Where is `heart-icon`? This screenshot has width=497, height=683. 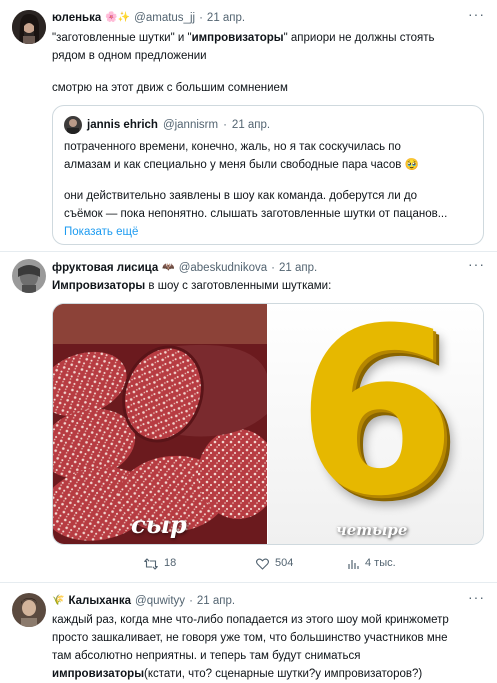 heart-icon is located at coordinates (262, 564).